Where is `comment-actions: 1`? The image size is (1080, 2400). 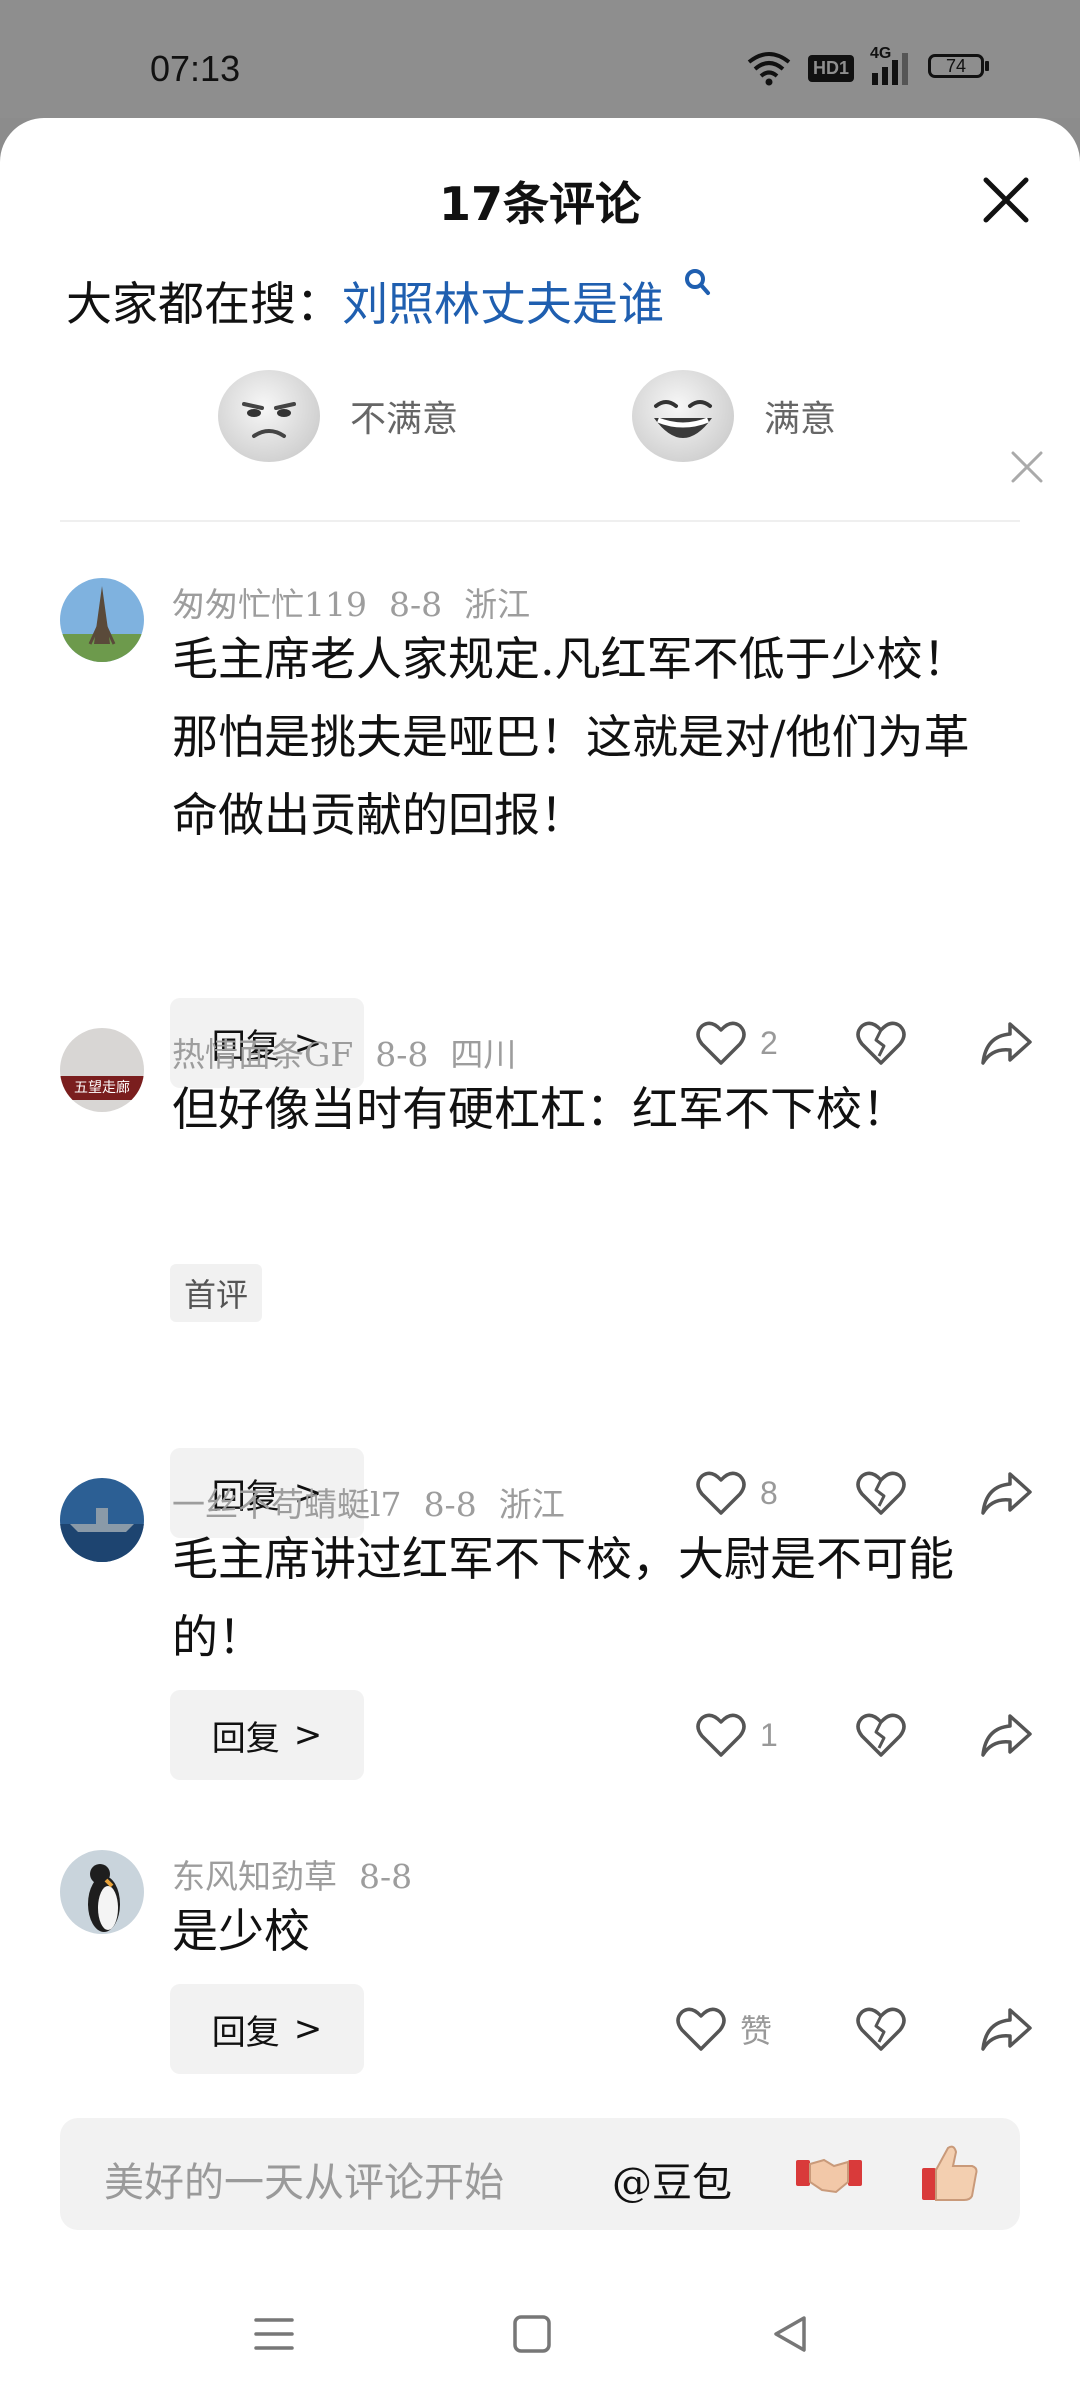
comment-actions: 1 is located at coordinates (876, 1735).